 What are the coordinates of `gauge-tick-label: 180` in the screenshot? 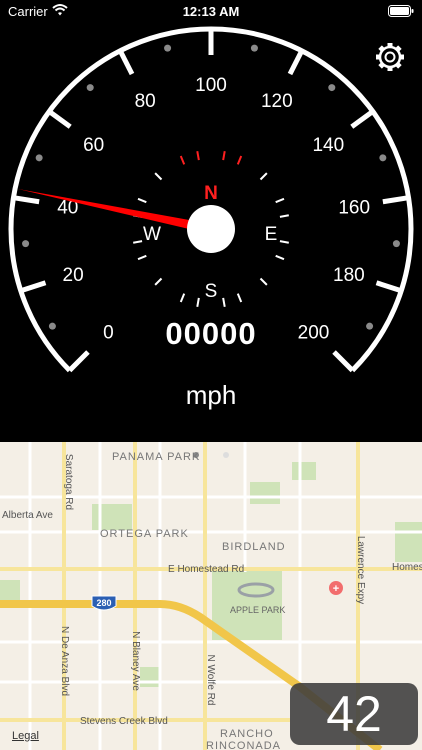 It's located at (349, 275).